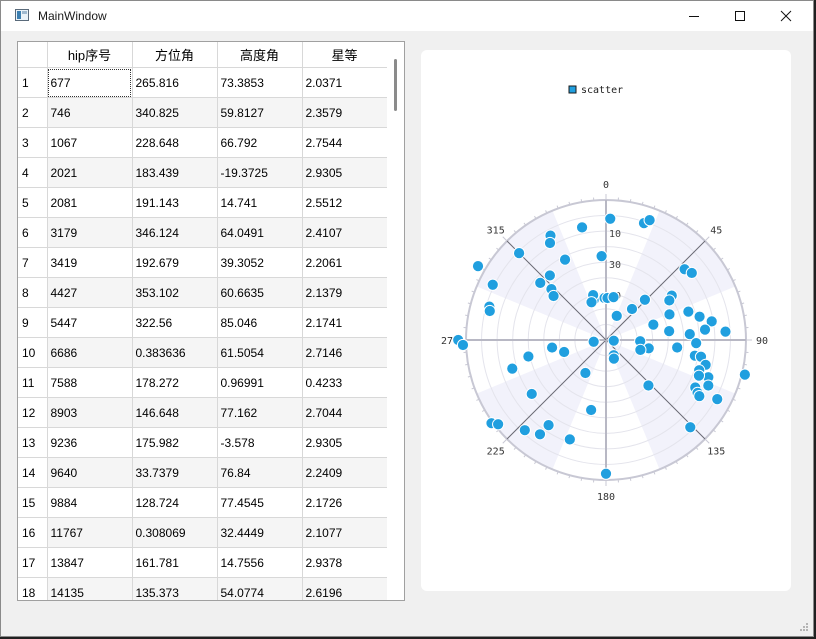 The width and height of the screenshot is (816, 639). Describe the element at coordinates (175, 172) in the screenshot. I see `cell-azimuth: 183.439` at that location.